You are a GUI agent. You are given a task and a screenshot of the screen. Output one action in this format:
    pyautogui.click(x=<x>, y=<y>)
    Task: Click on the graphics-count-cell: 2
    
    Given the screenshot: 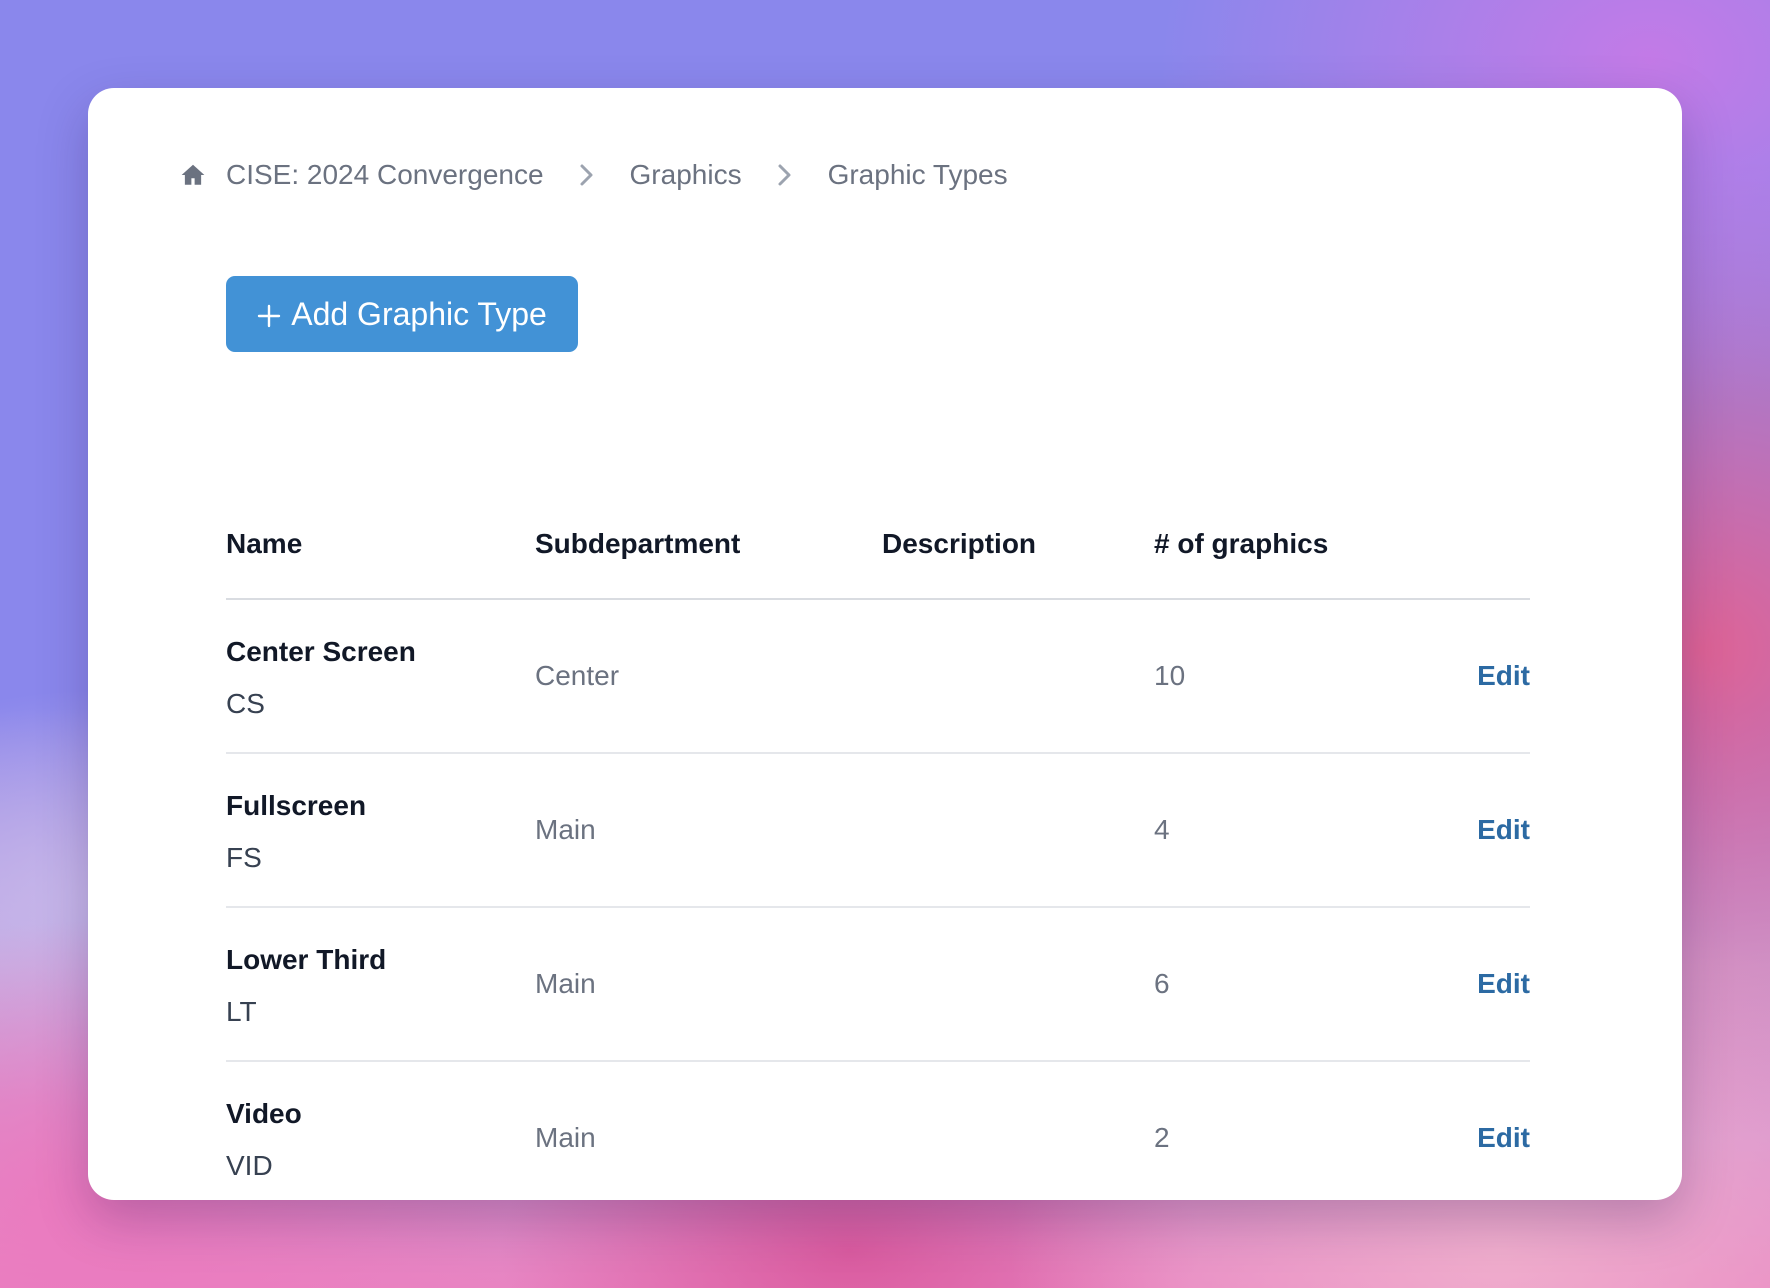 What is the action you would take?
    pyautogui.click(x=1162, y=1137)
    